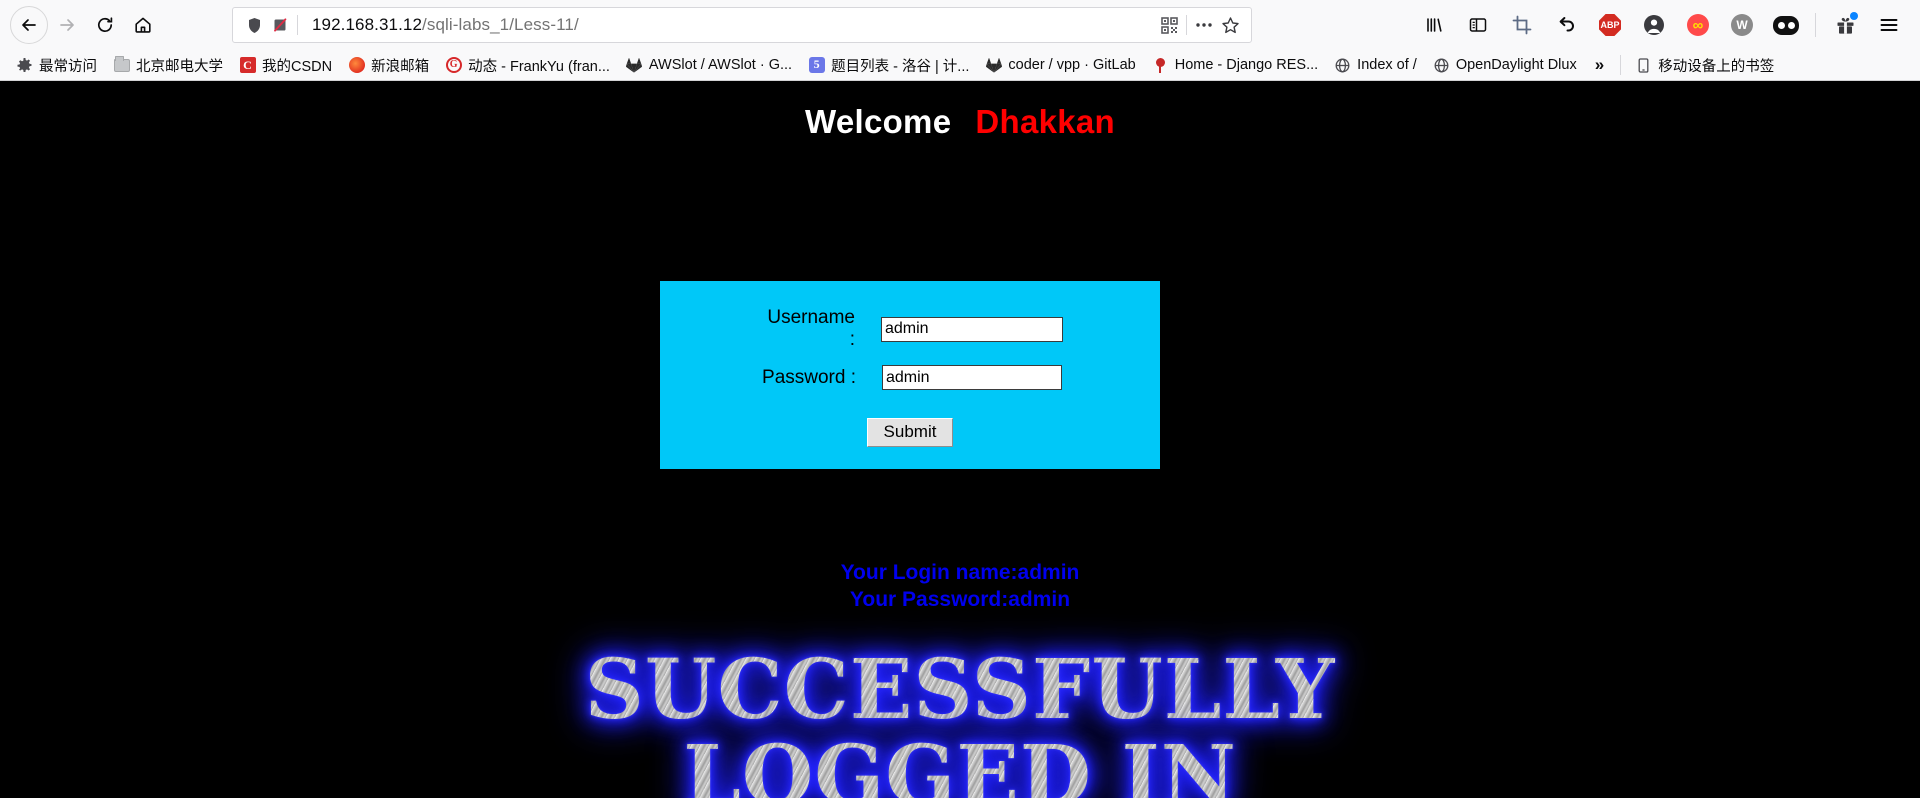  What do you see at coordinates (1478, 25) in the screenshot?
I see `sidebar-icon` at bounding box center [1478, 25].